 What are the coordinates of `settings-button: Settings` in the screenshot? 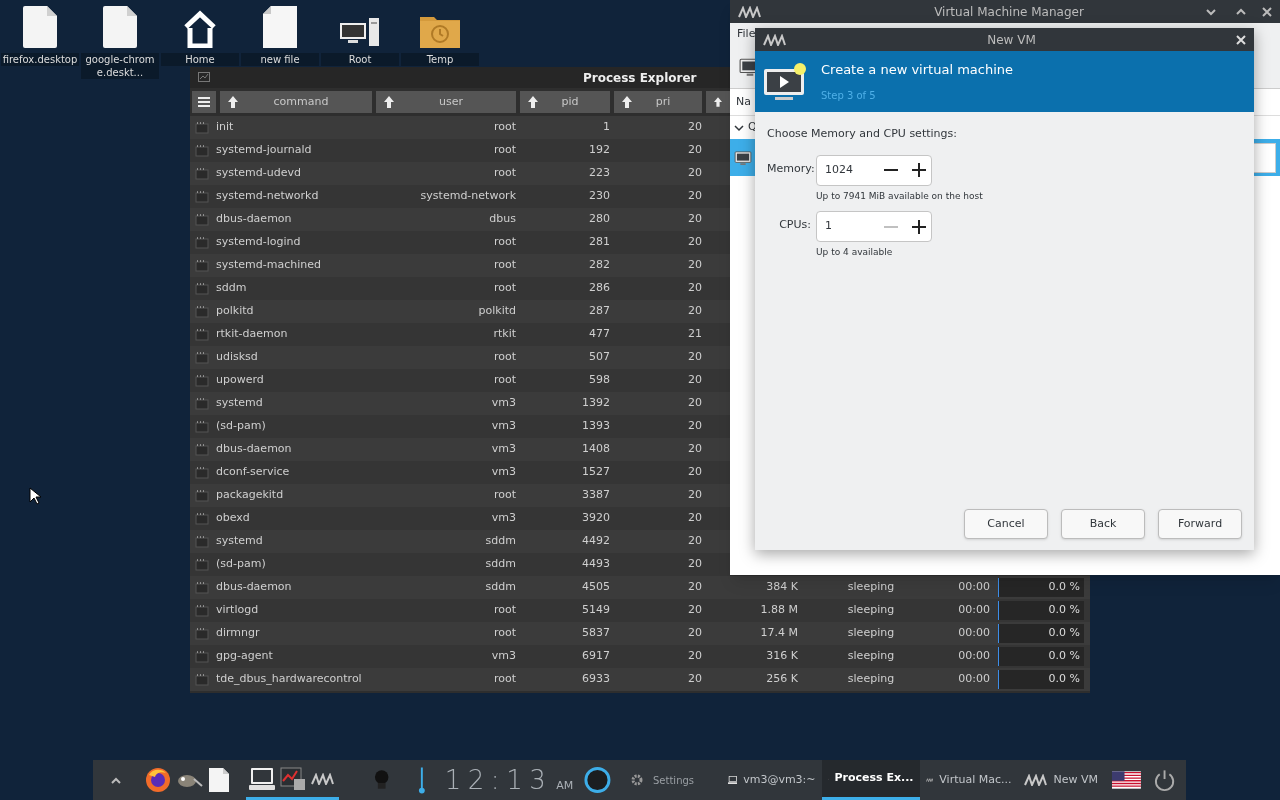 It's located at (670, 780).